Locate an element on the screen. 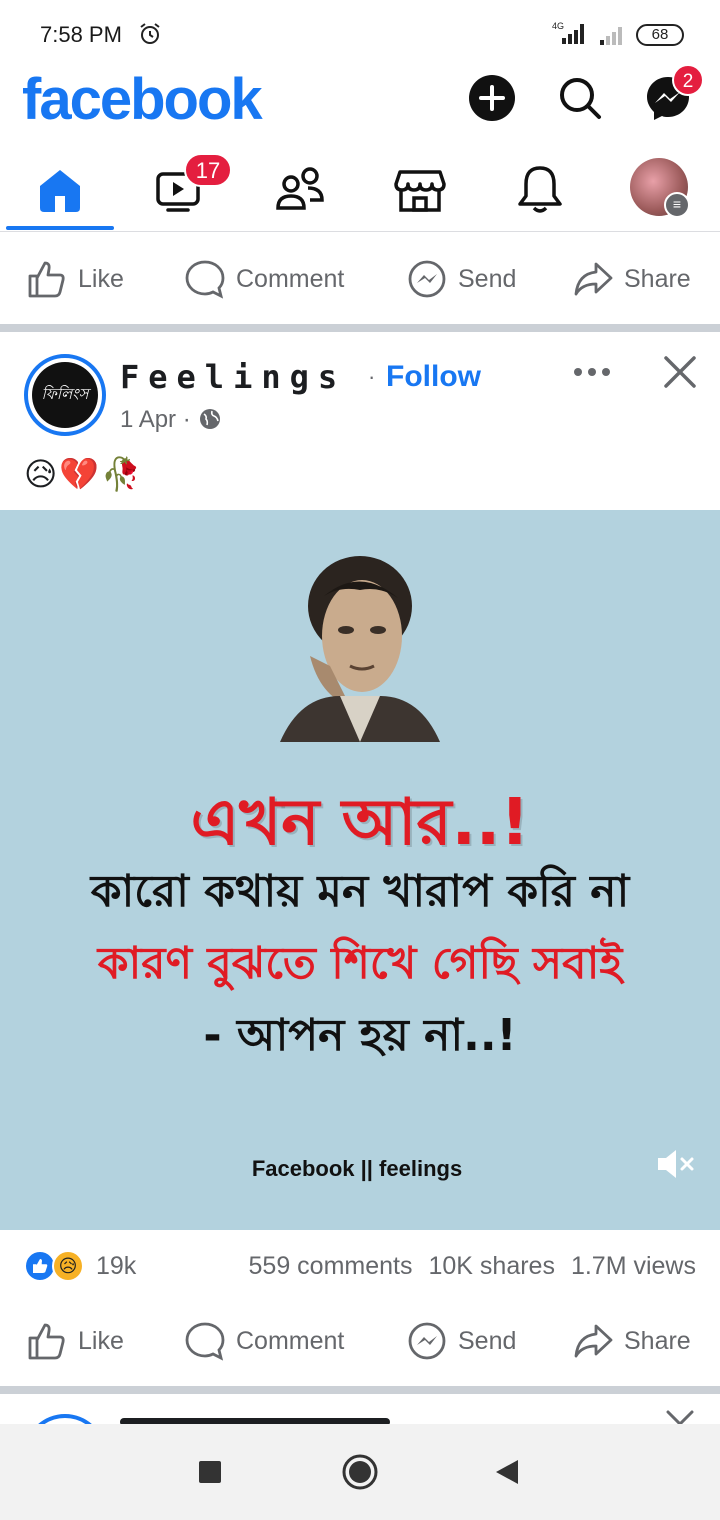 The width and height of the screenshot is (720, 1520). reaction-count: 19k is located at coordinates (116, 1266).